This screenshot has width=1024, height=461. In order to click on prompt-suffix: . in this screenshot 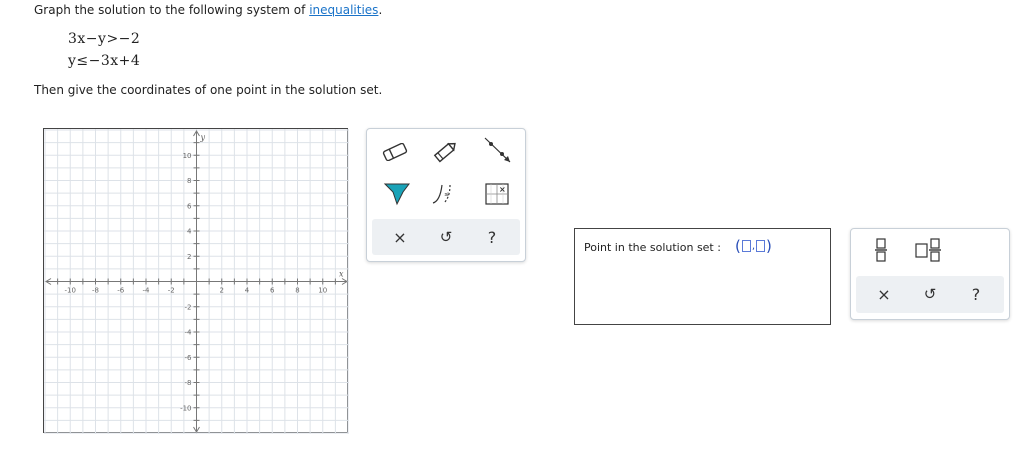, I will do `click(380, 10)`.